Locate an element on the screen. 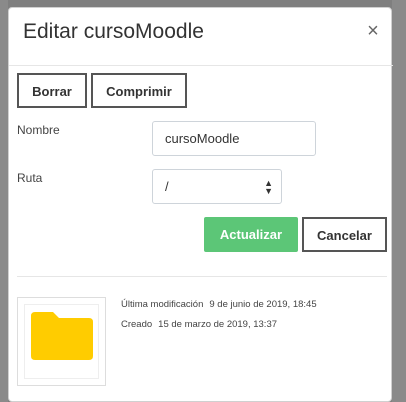  created-label: Creado is located at coordinates (137, 324).